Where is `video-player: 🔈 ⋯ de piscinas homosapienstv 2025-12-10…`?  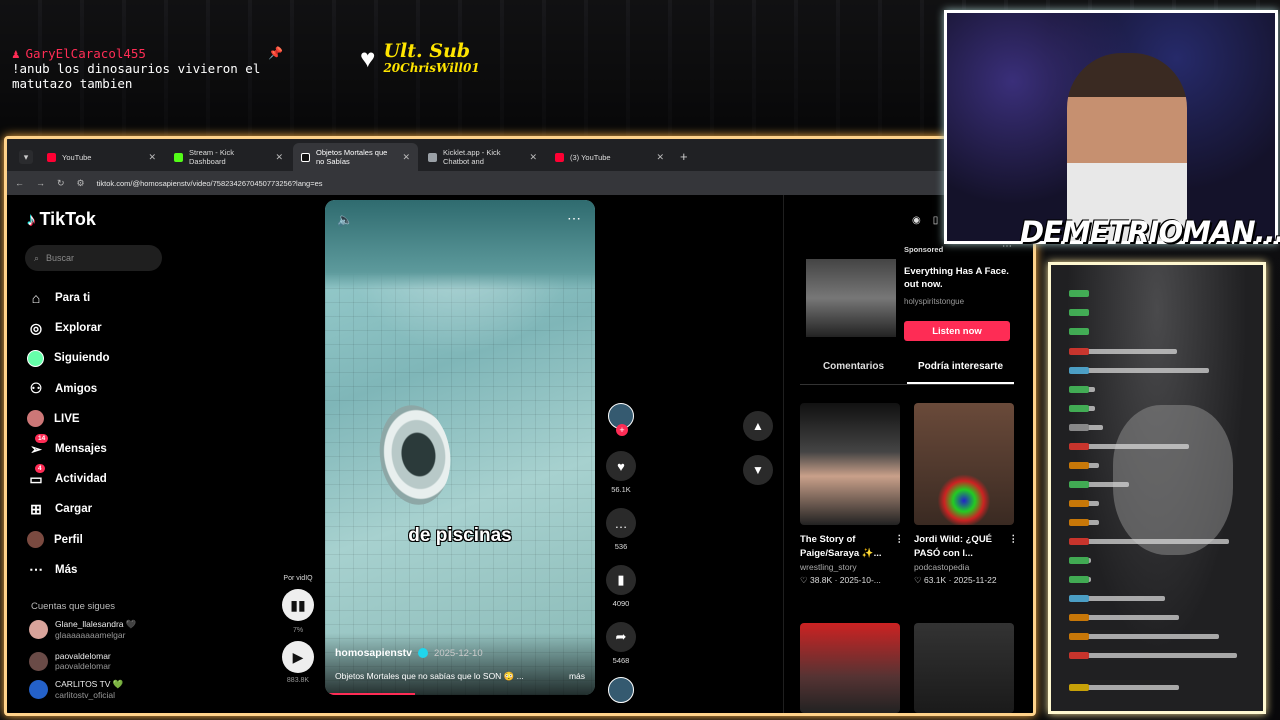
video-player: 🔈 ⋯ de piscinas homosapienstv 2025-12-10… is located at coordinates (460, 447).